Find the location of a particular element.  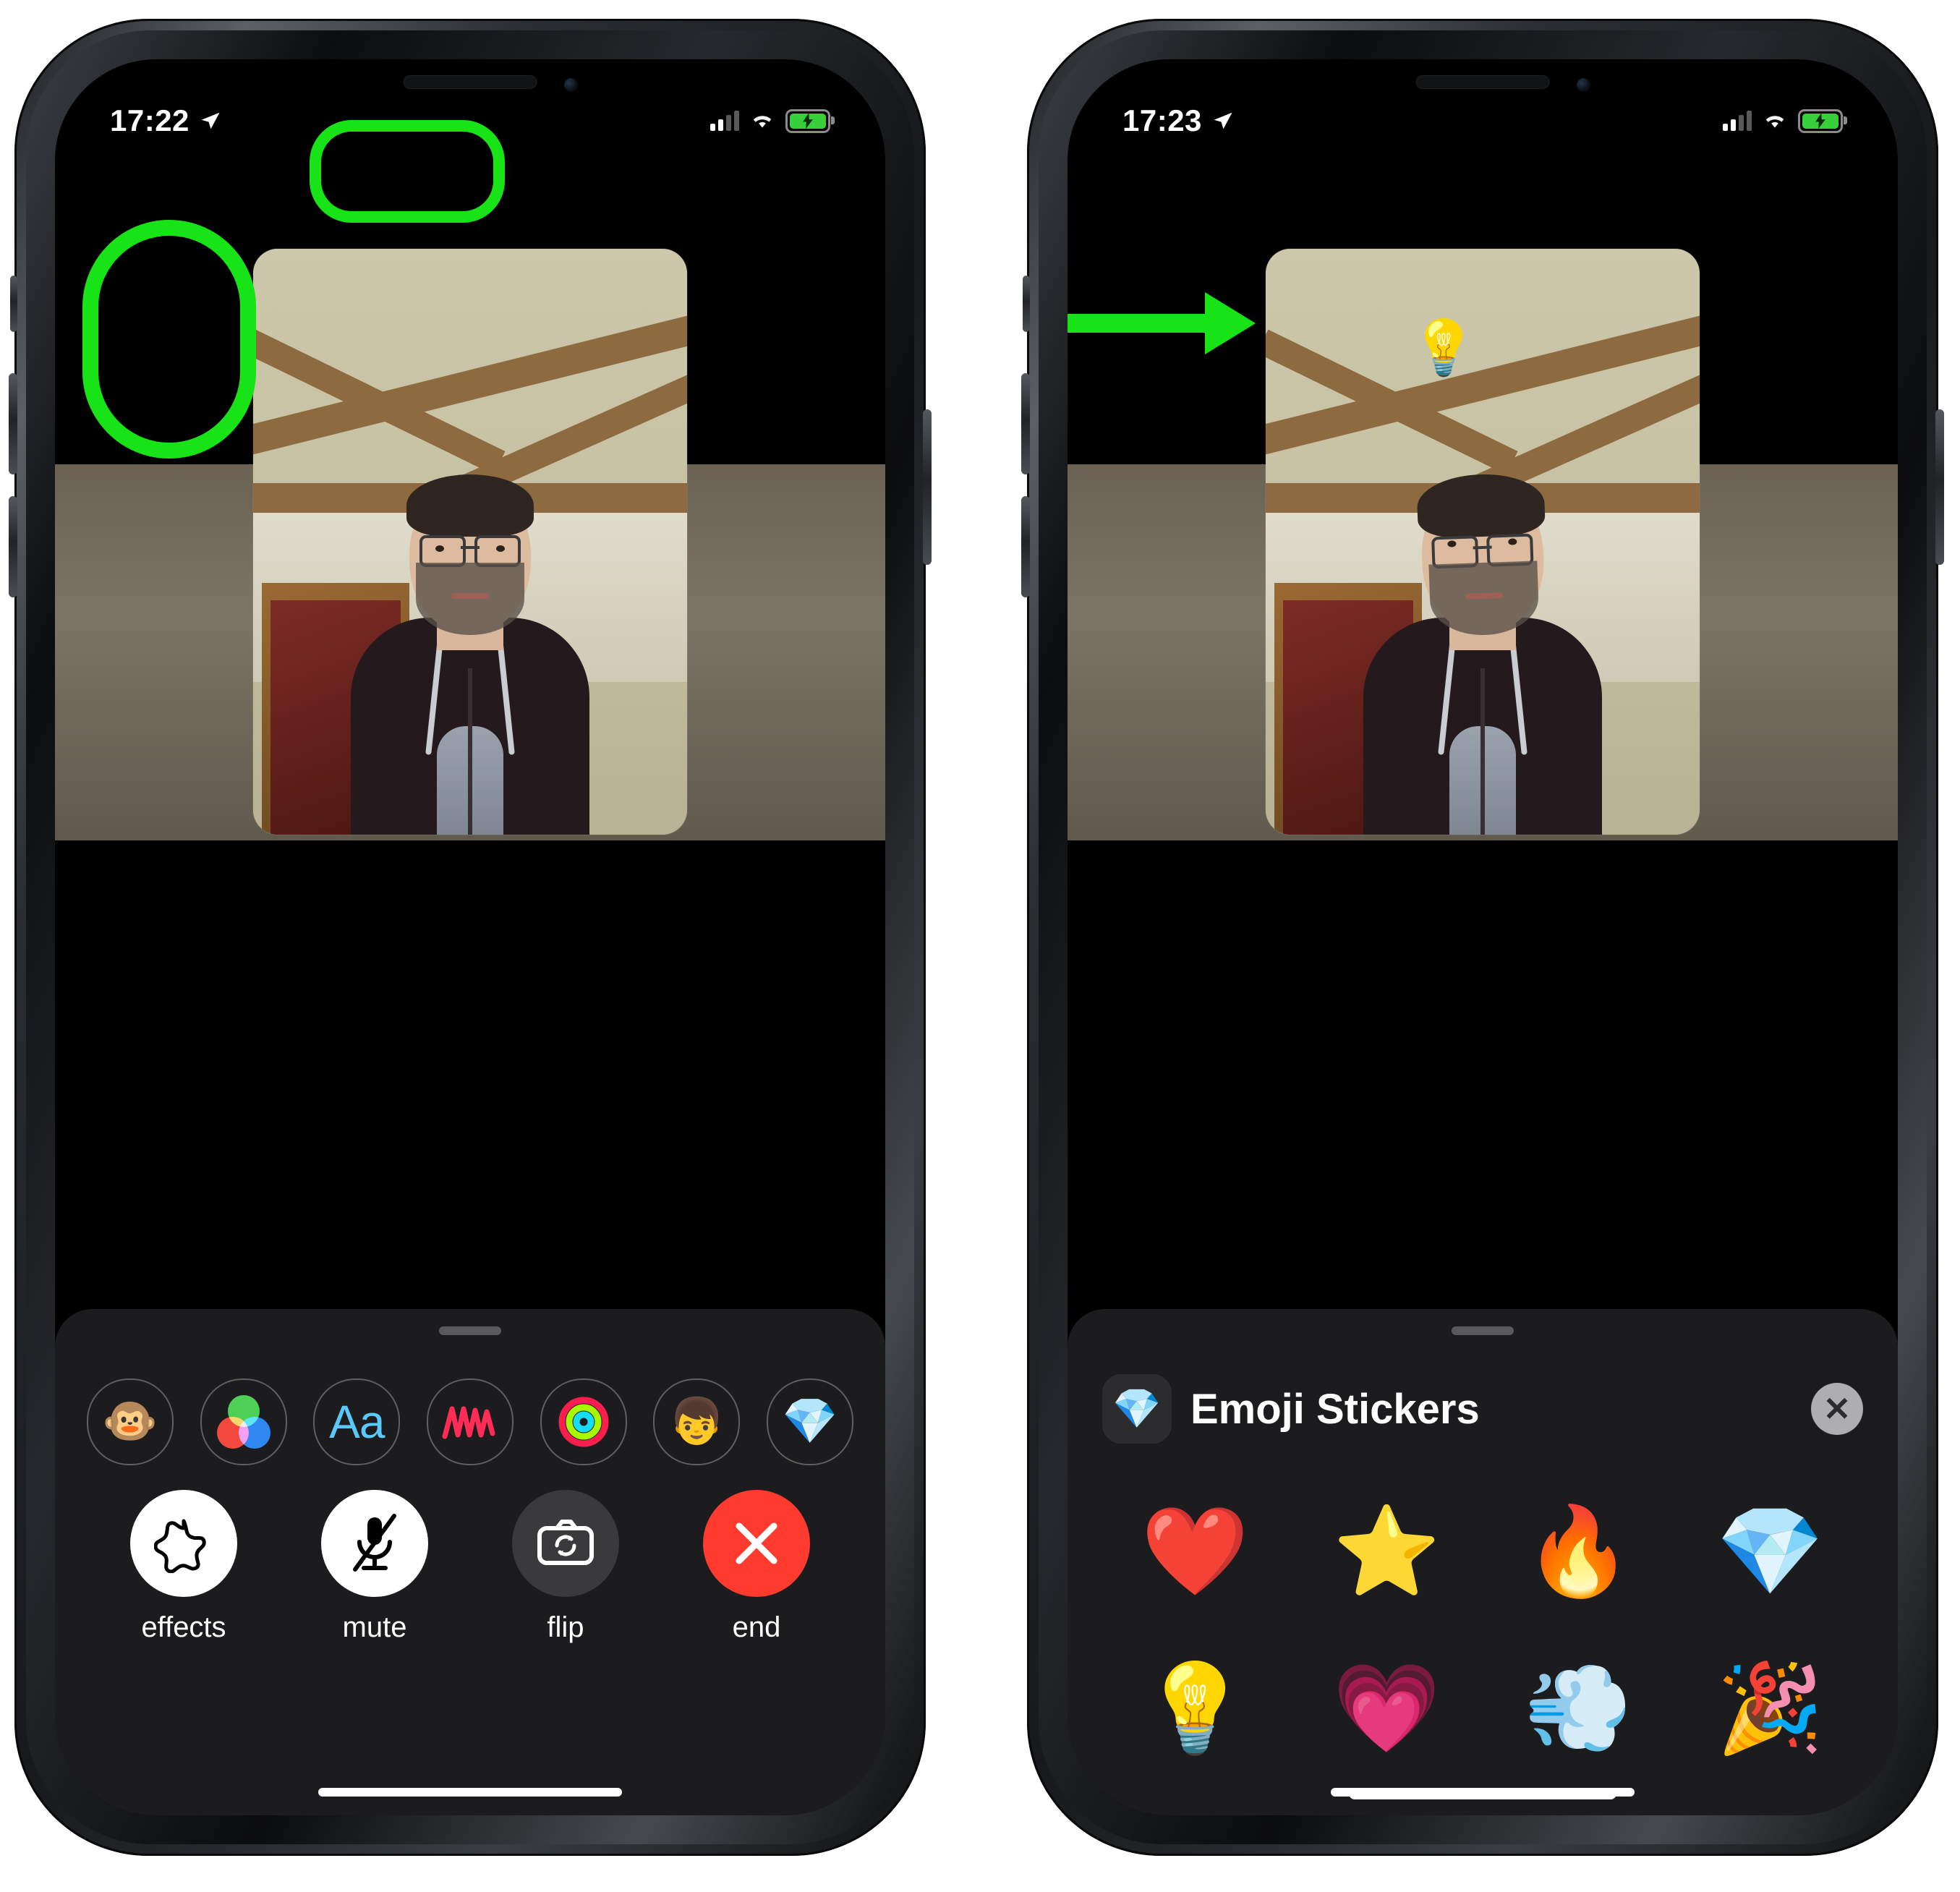

memoji-stickers-button: 👦 is located at coordinates (697, 1421).